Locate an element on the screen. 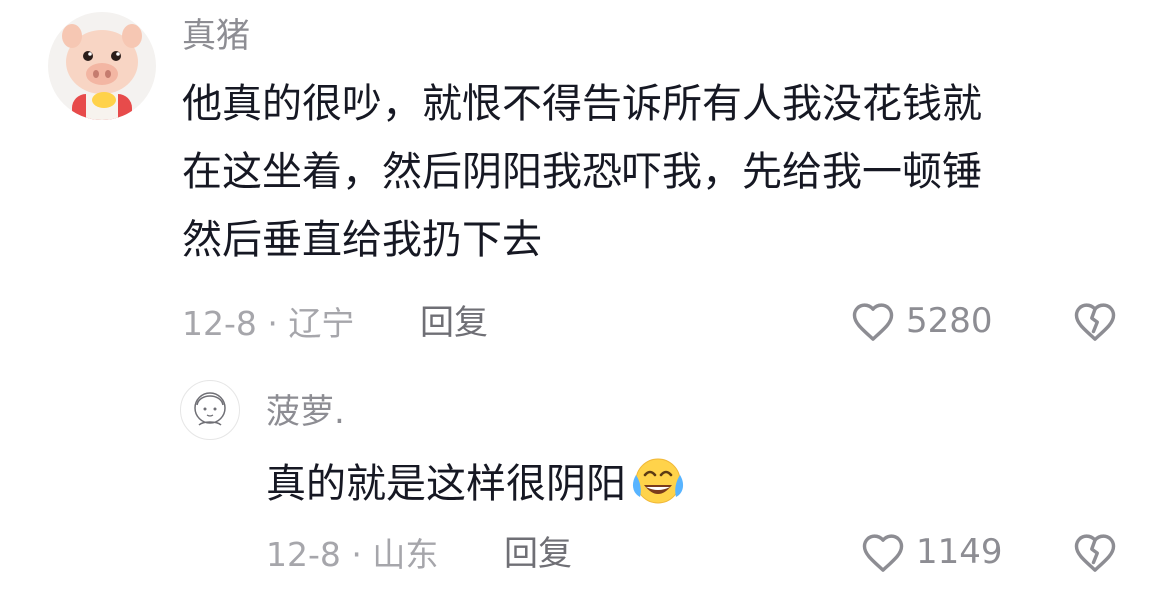  reply-username: 菠萝. is located at coordinates (305, 412).